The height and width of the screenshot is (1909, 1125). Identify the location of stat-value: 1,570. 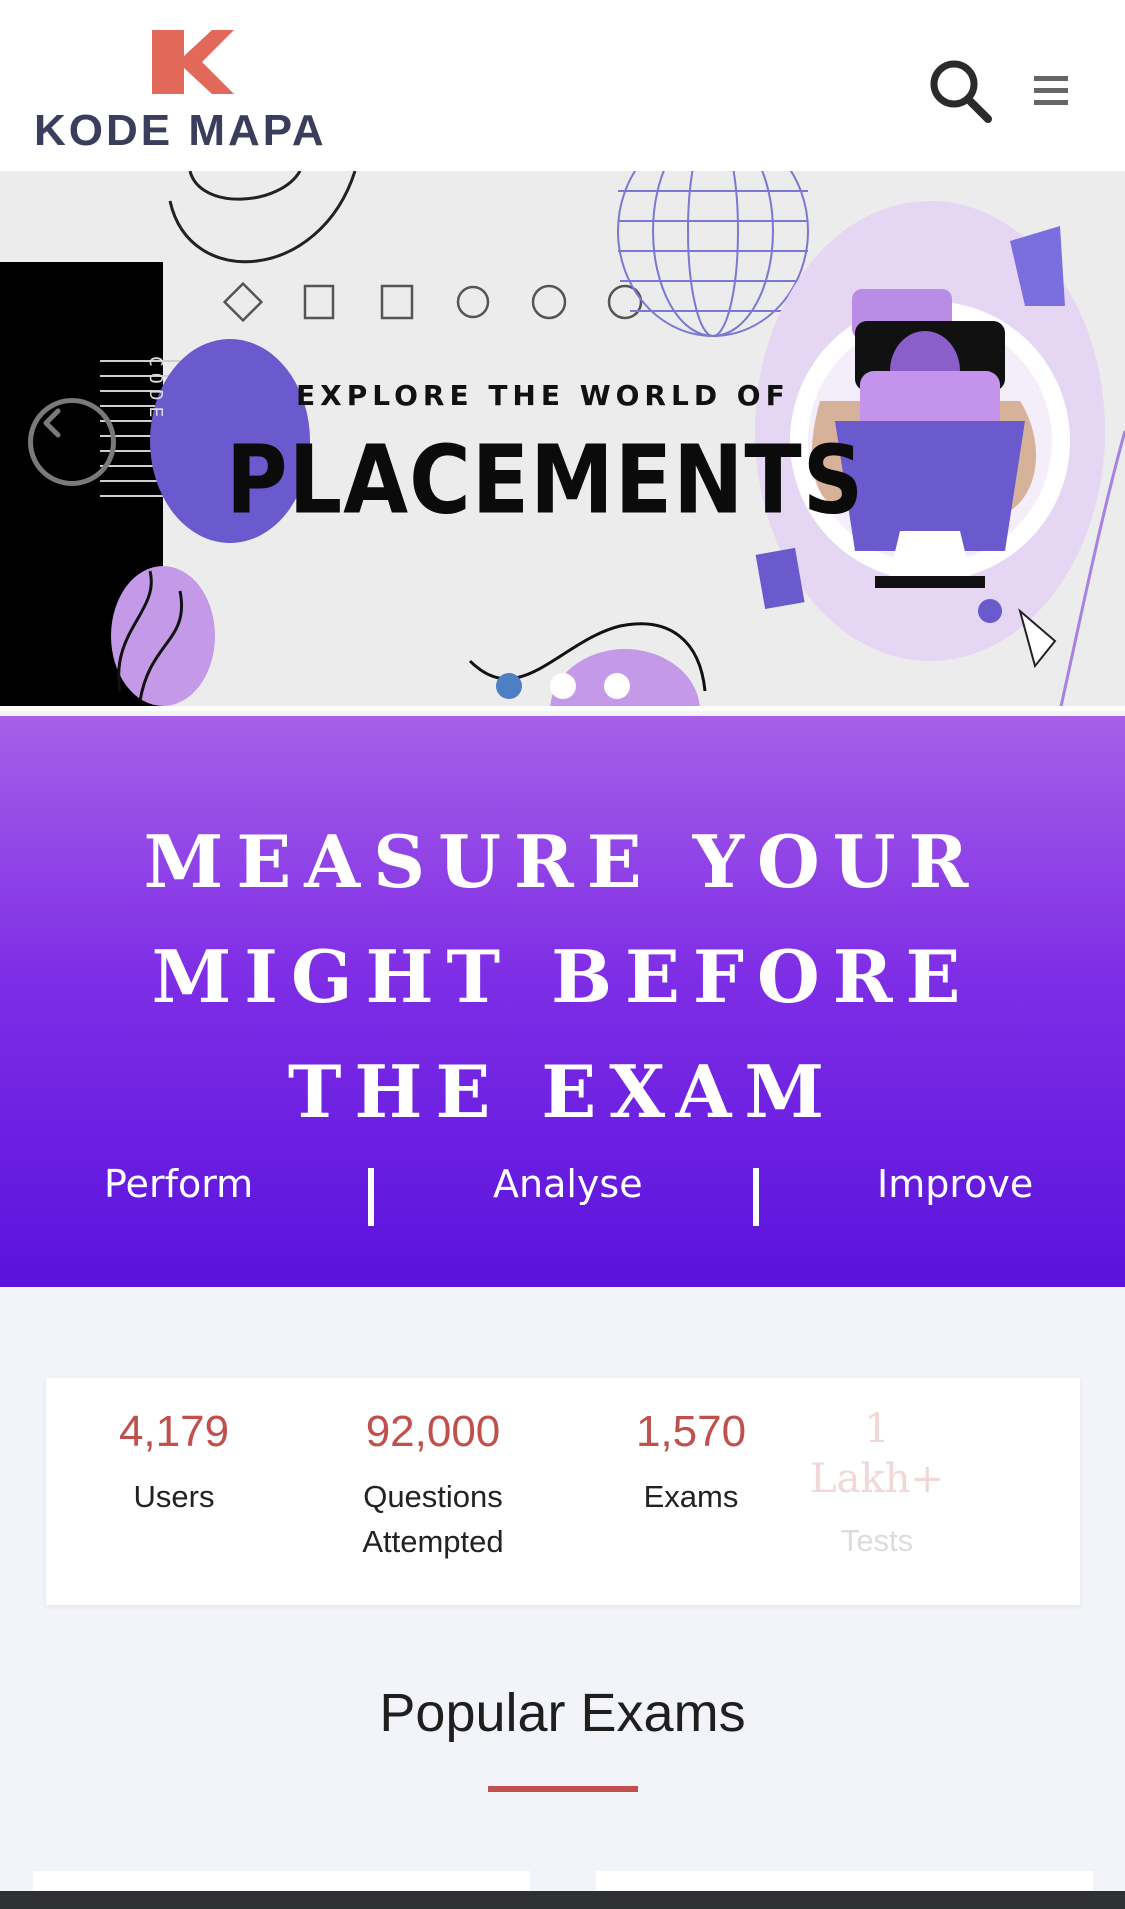
(691, 1431).